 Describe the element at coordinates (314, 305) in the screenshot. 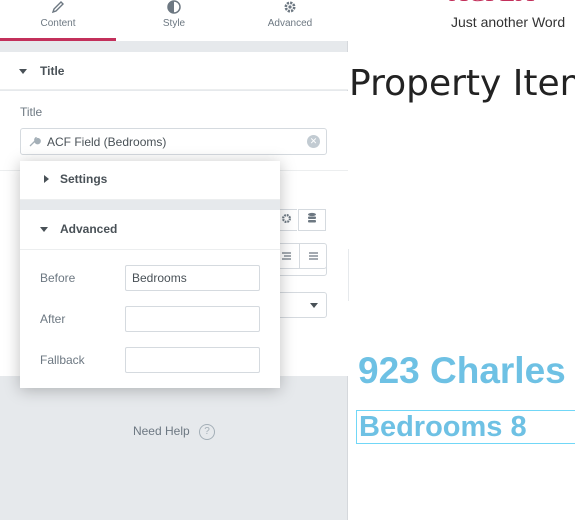

I see `chevron-down-icon` at that location.